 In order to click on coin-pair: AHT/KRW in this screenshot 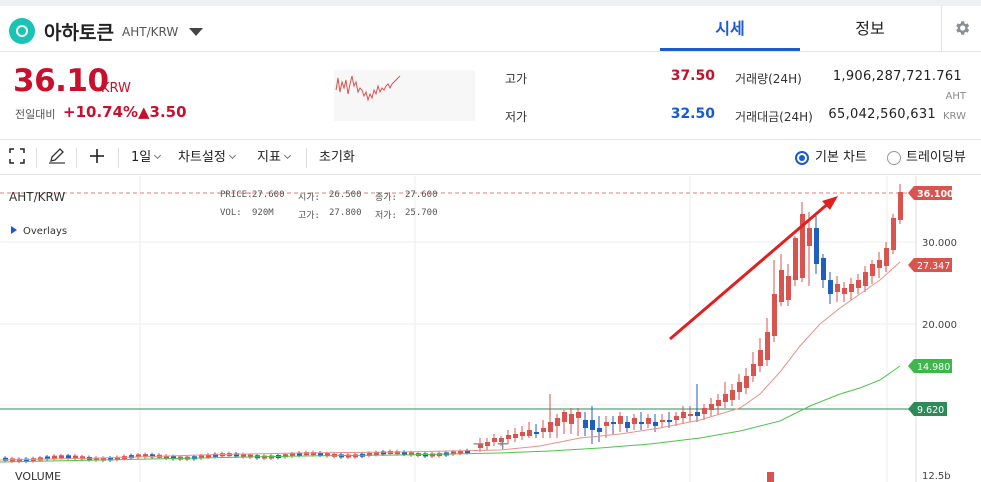, I will do `click(150, 32)`.